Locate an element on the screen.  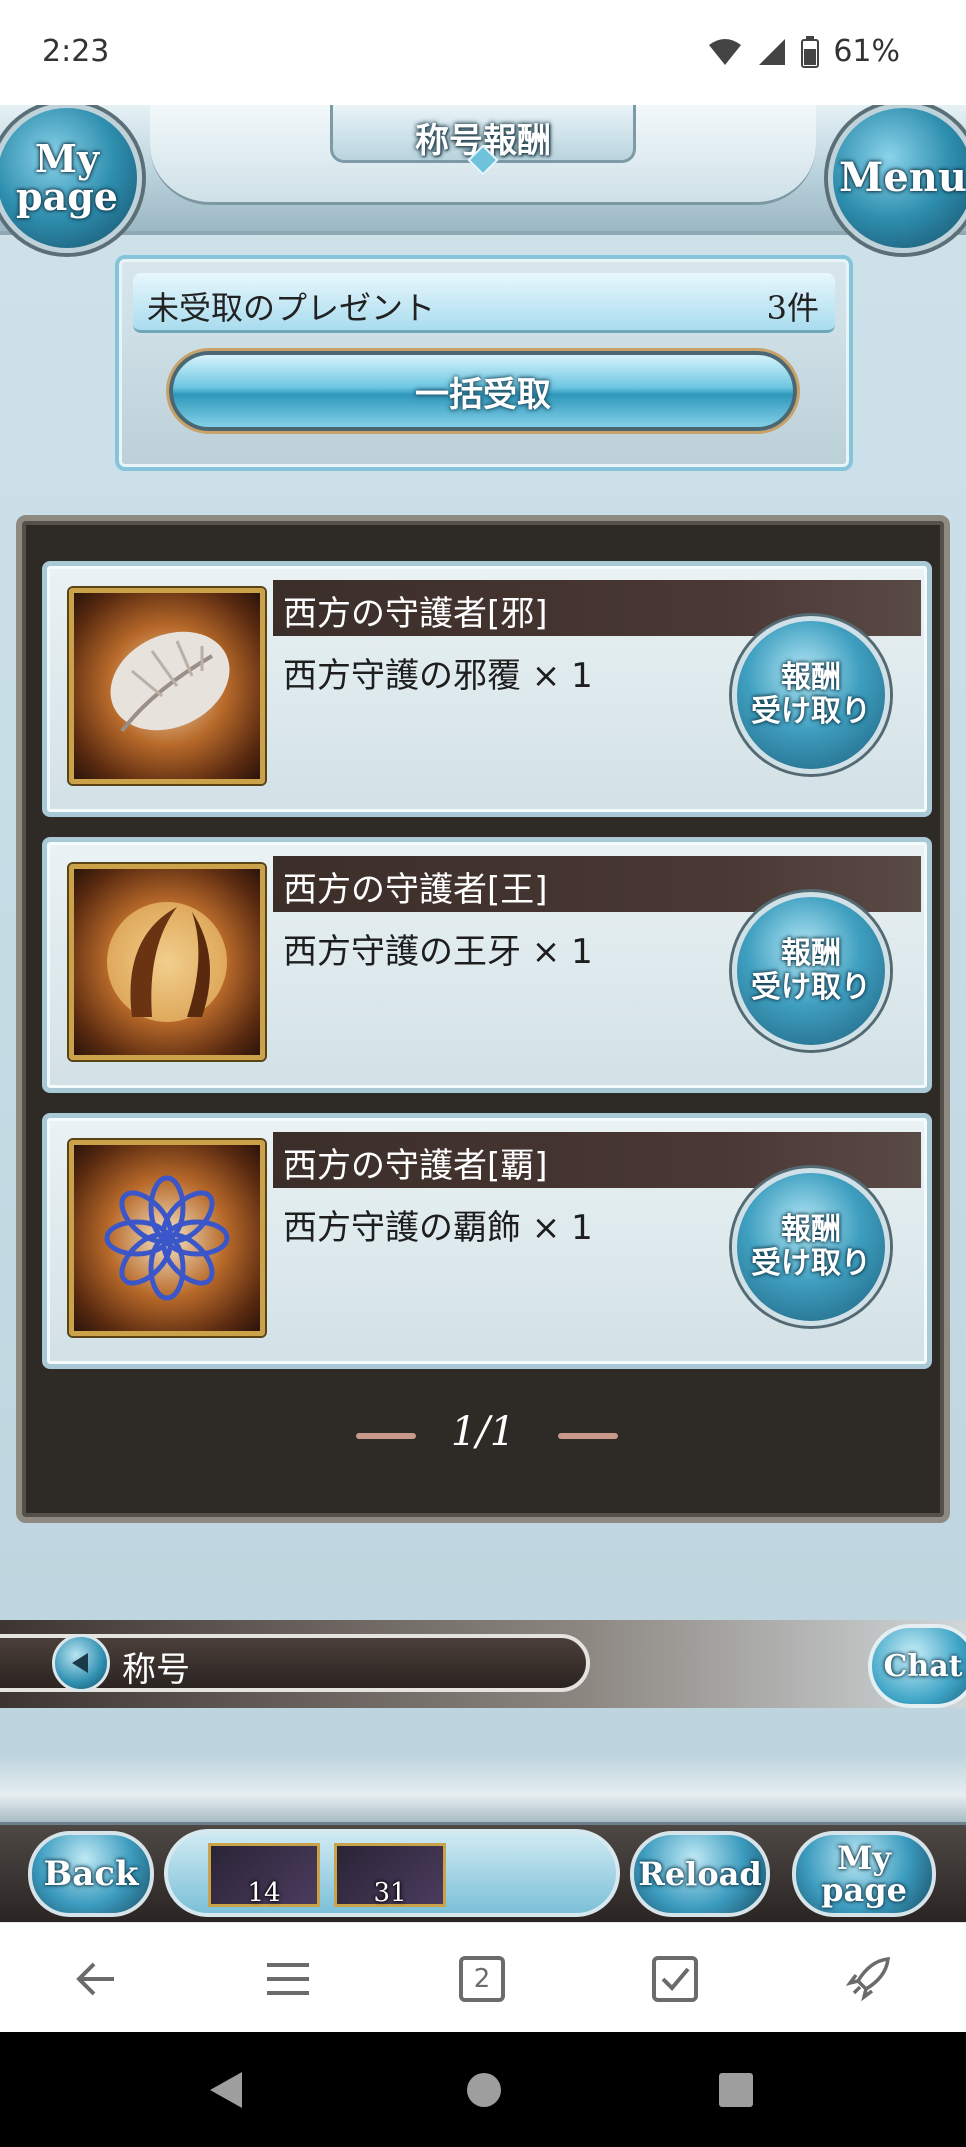
triangle-left-icon is located at coordinates (80, 1663).